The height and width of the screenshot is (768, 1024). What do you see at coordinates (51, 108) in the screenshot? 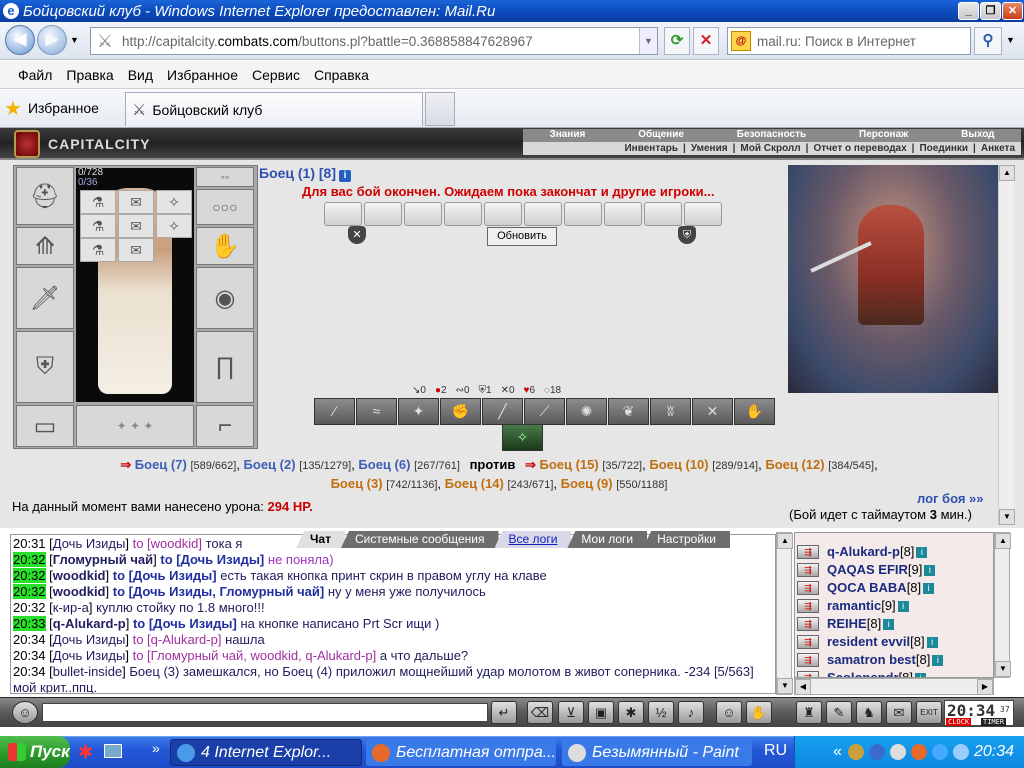
I see `favorites-button: ★ Избранное` at bounding box center [51, 108].